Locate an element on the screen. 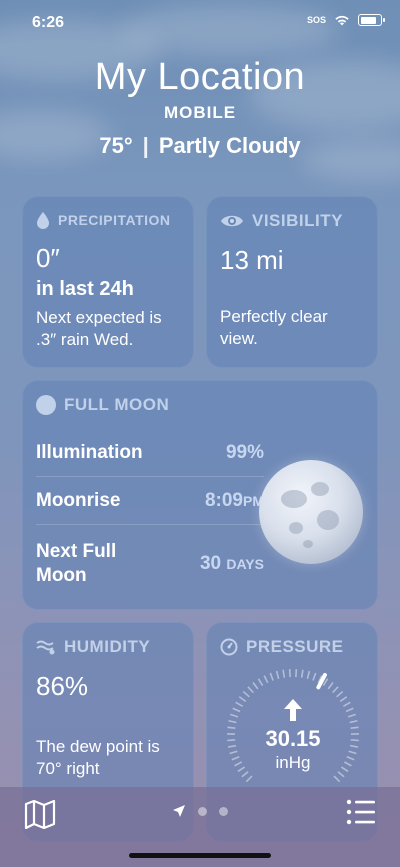 The image size is (400, 867). battery-icon is located at coordinates (371, 20).